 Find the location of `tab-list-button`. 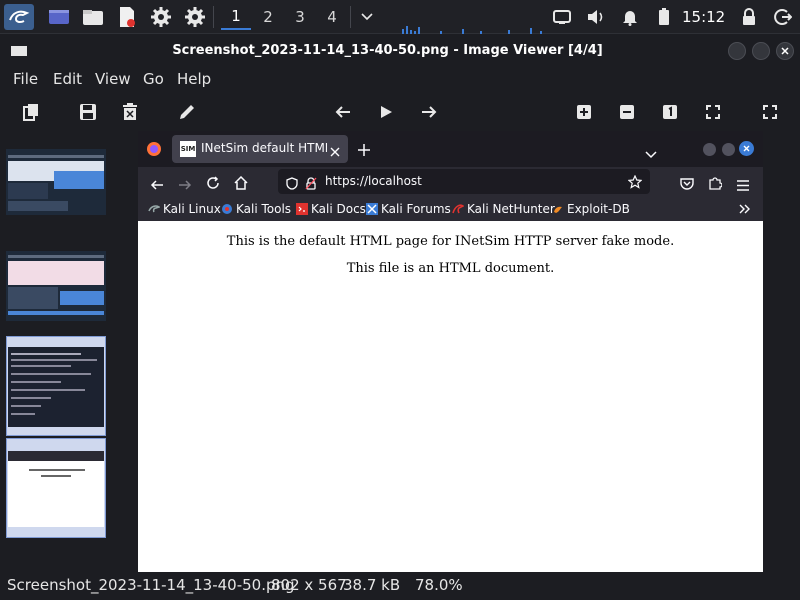

tab-list-button is located at coordinates (651, 153).